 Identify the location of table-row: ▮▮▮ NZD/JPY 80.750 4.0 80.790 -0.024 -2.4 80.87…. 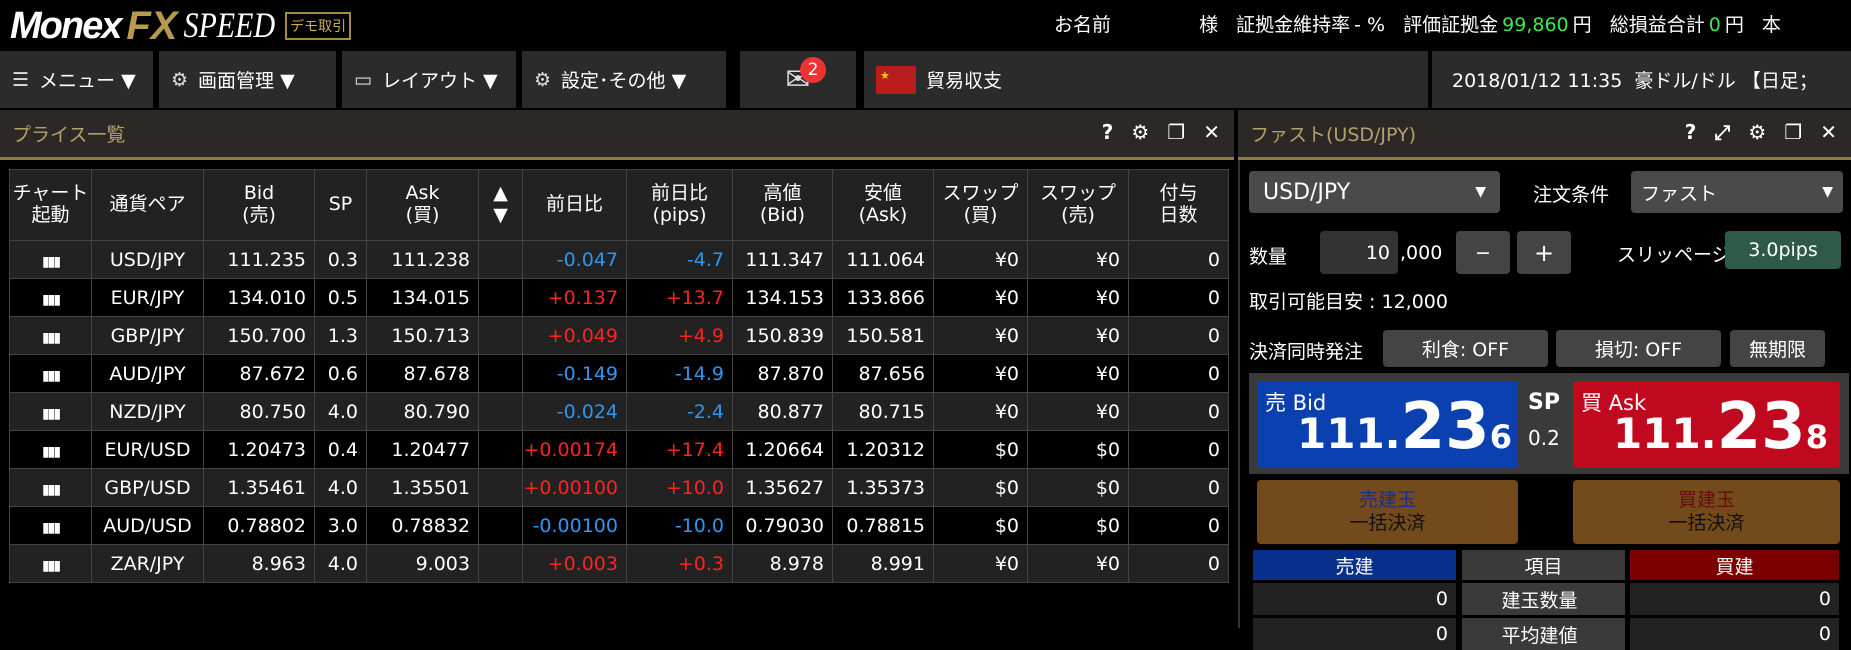
(619, 411).